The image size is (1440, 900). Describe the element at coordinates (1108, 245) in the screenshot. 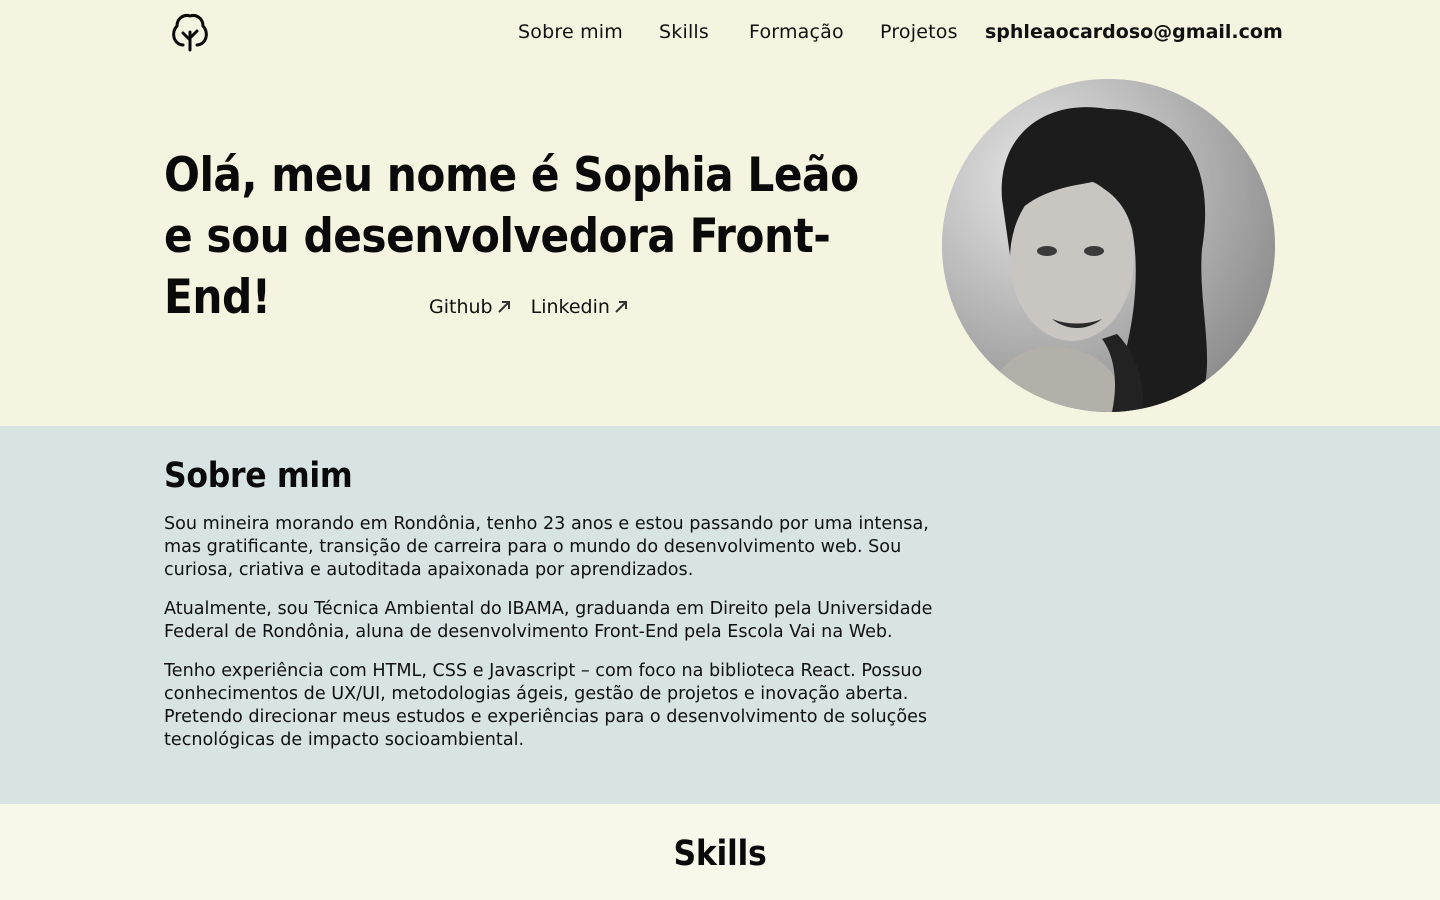

I see `profile-photo` at that location.